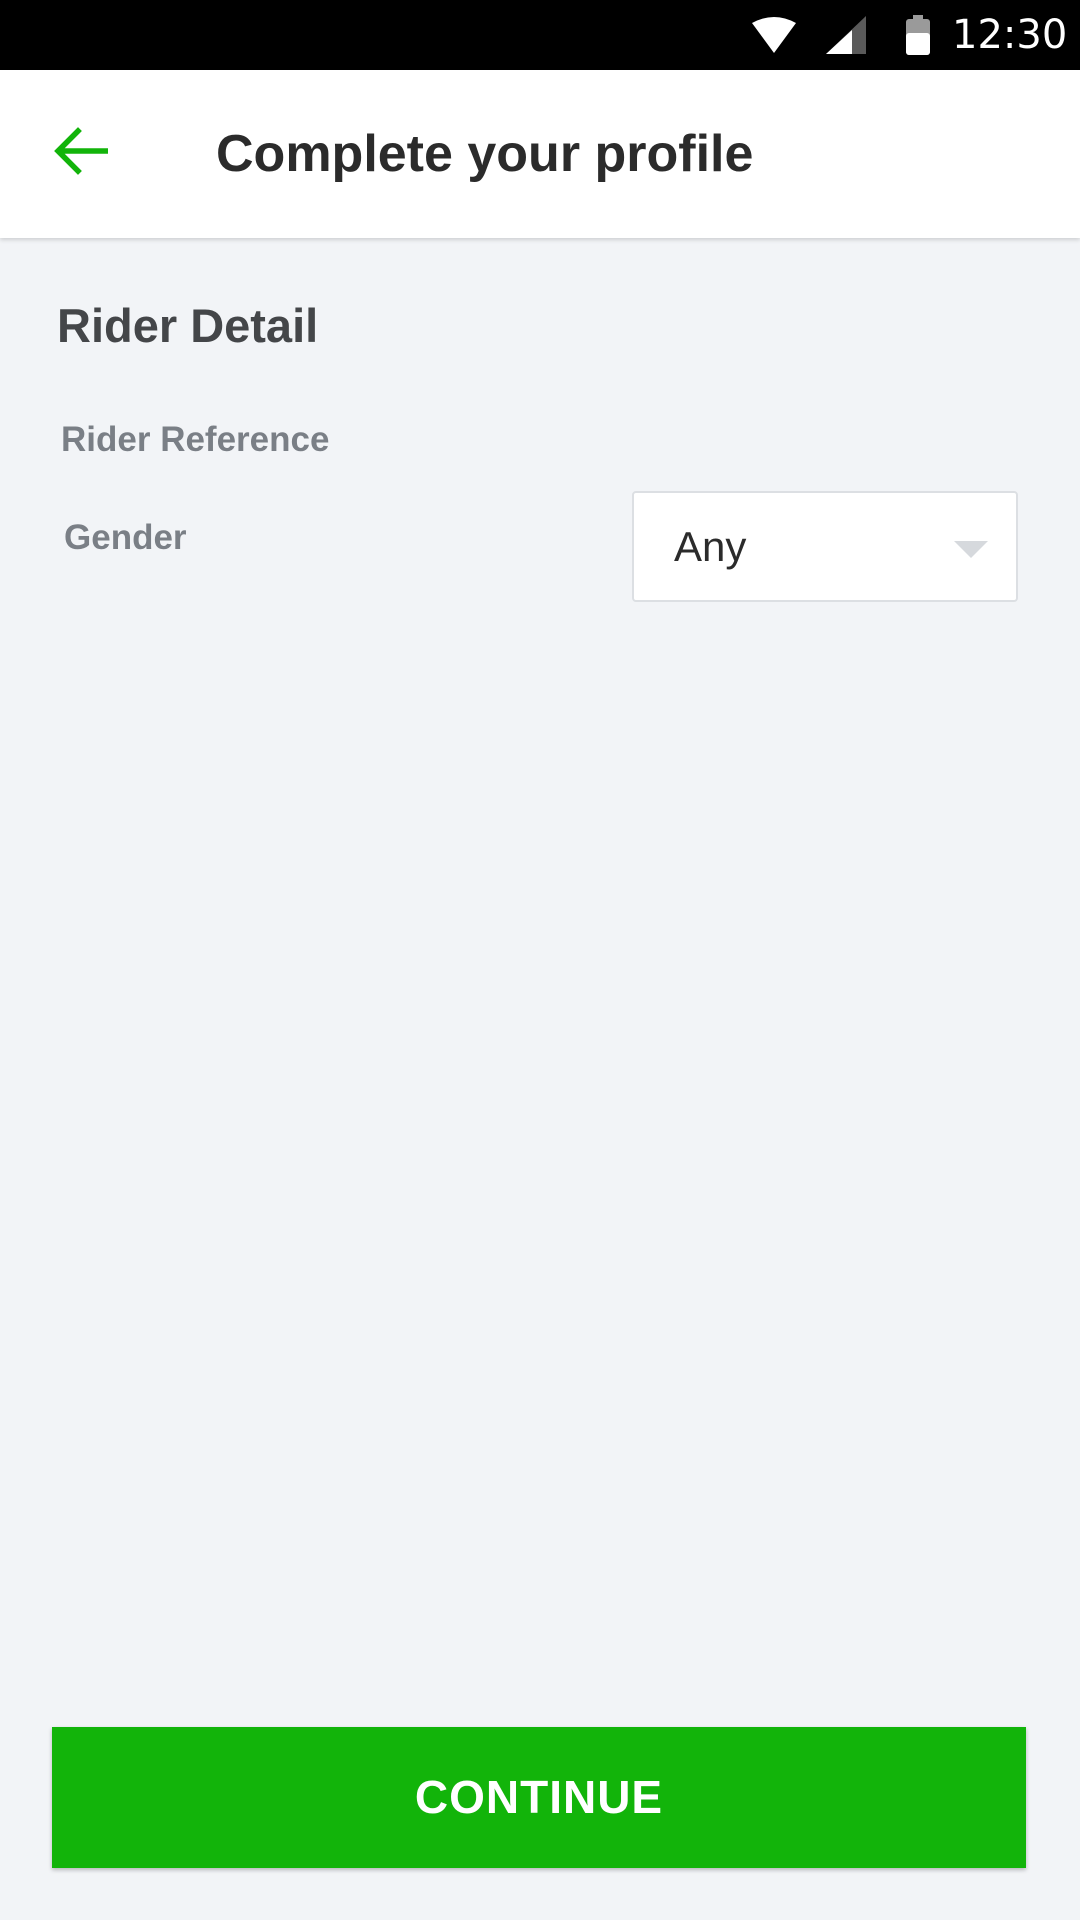  Describe the element at coordinates (918, 35) in the screenshot. I see `battery-icon` at that location.